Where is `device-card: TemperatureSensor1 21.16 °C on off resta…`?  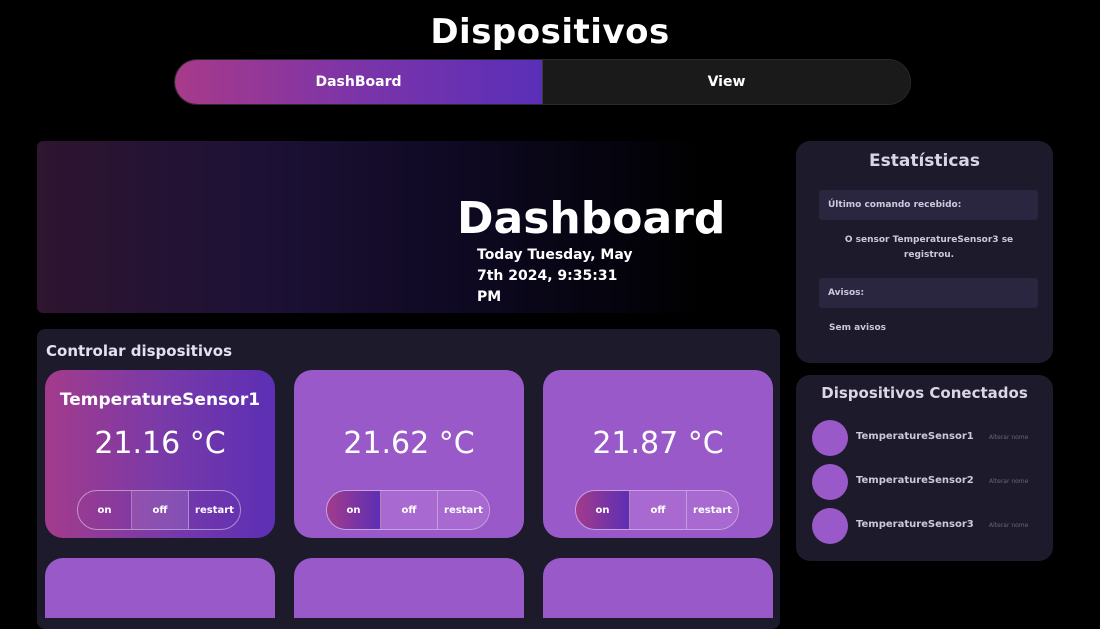
device-card: TemperatureSensor1 21.16 °C on off resta… is located at coordinates (160, 454).